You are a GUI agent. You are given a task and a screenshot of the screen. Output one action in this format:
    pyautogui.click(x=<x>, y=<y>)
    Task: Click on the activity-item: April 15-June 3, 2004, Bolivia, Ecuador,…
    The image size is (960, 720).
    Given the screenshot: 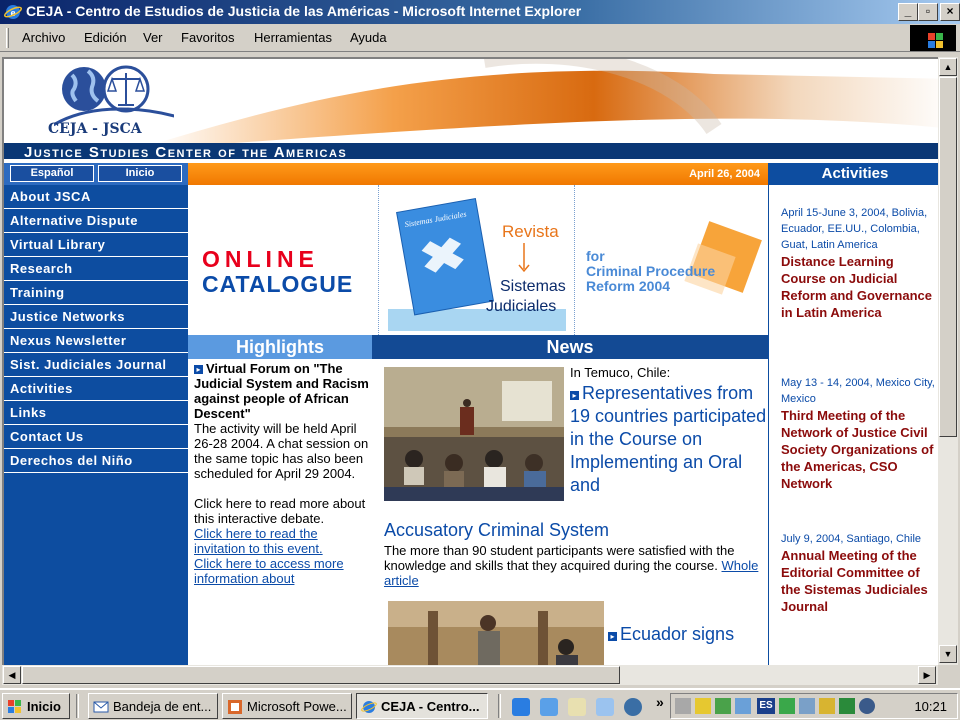 What is the action you would take?
    pyautogui.click(x=859, y=263)
    